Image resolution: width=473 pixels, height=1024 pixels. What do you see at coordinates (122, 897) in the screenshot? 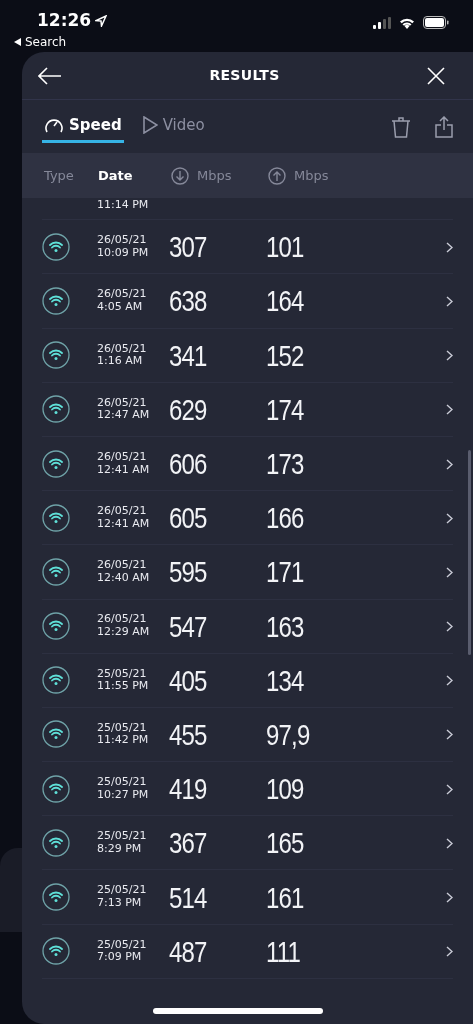
I see `result-date-time: 25/05/21 7:13 PM` at bounding box center [122, 897].